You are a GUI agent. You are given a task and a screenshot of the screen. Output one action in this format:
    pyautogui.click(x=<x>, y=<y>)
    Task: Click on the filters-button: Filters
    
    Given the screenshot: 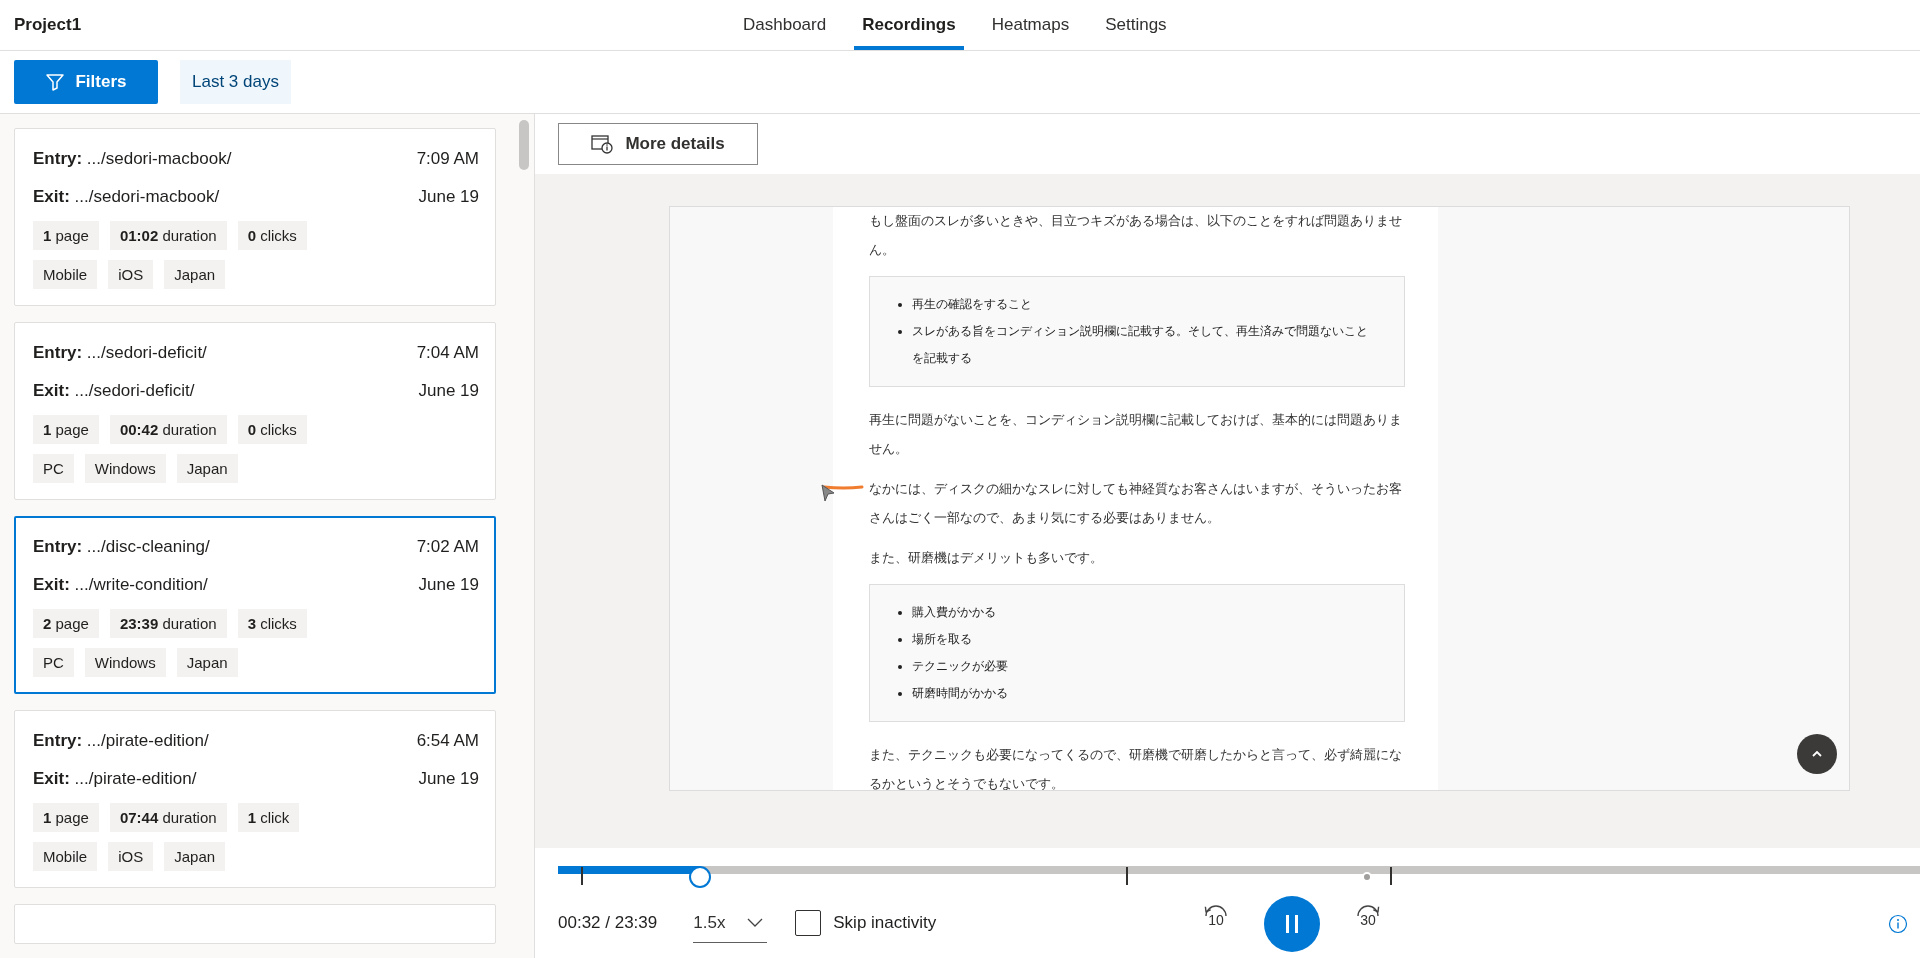 What is the action you would take?
    pyautogui.click(x=86, y=82)
    